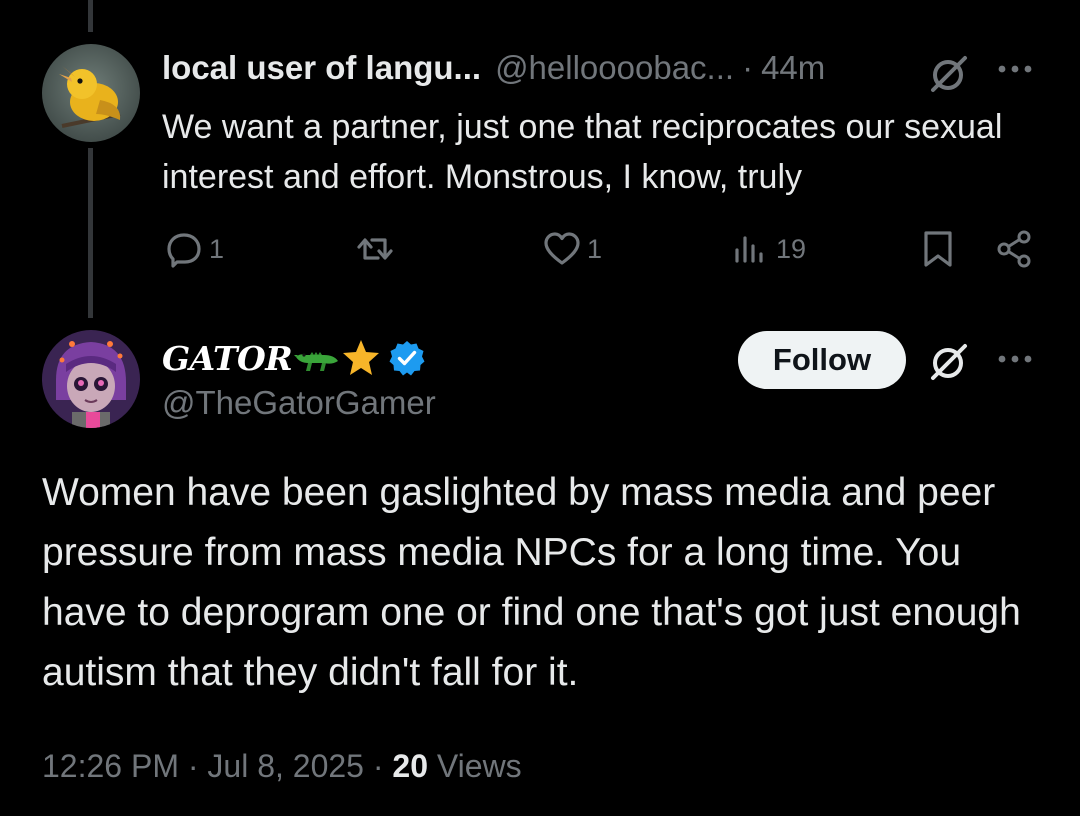 This screenshot has height=816, width=1080. I want to click on crocodile-emoji, so click(316, 361).